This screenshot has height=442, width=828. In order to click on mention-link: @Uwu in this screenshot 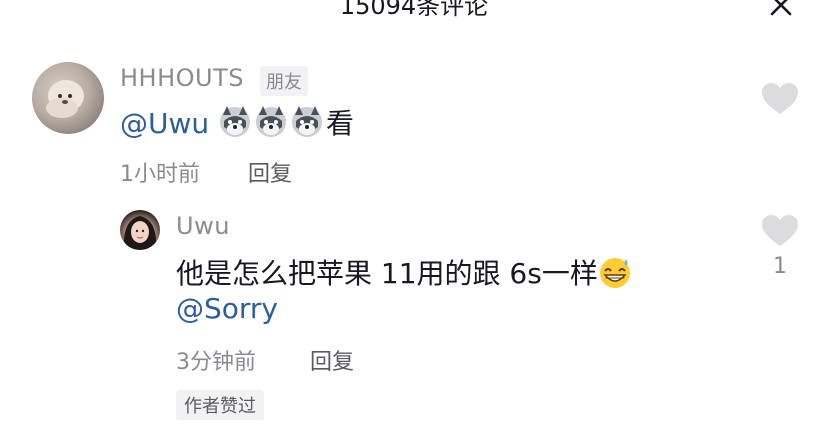, I will do `click(164, 123)`.